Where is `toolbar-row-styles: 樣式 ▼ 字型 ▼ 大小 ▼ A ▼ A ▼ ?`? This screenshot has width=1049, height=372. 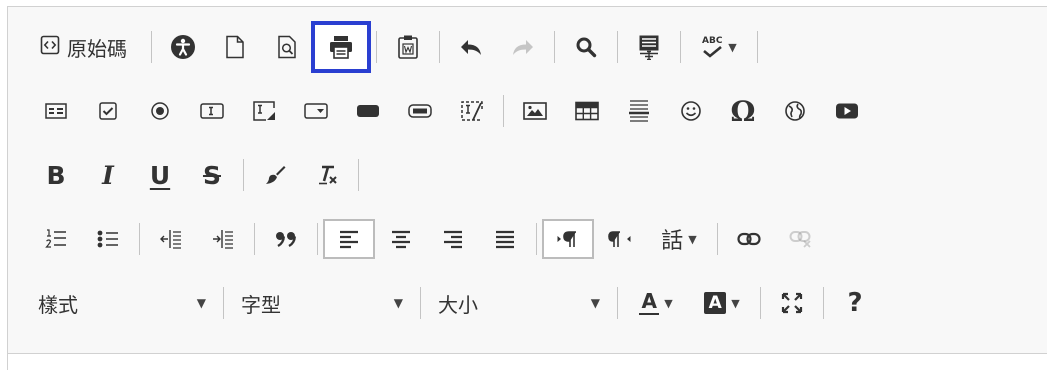 toolbar-row-styles: 樣式 ▼ 字型 ▼ 大小 ▼ A ▼ A ▼ ? is located at coordinates (455, 303).